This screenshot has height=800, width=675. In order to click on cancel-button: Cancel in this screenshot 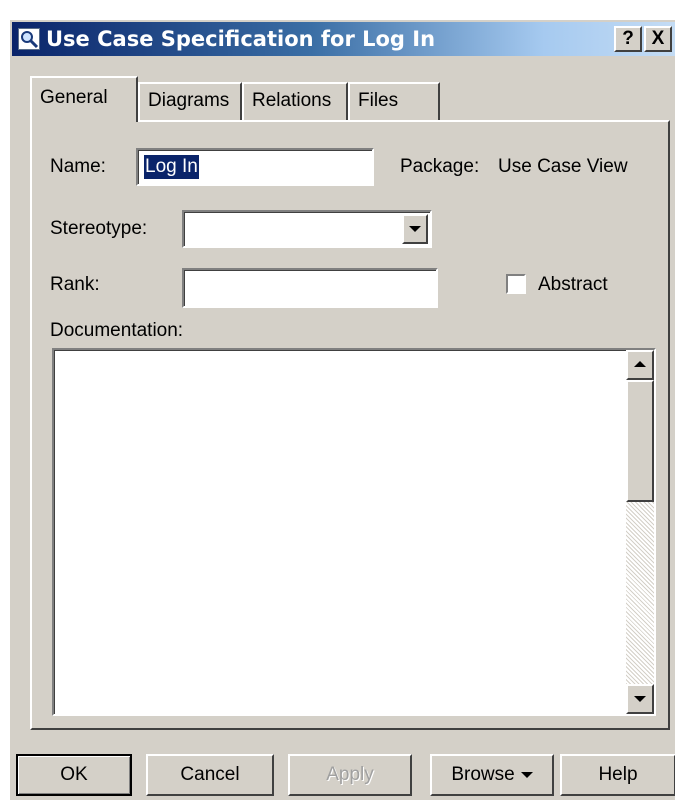, I will do `click(210, 775)`.